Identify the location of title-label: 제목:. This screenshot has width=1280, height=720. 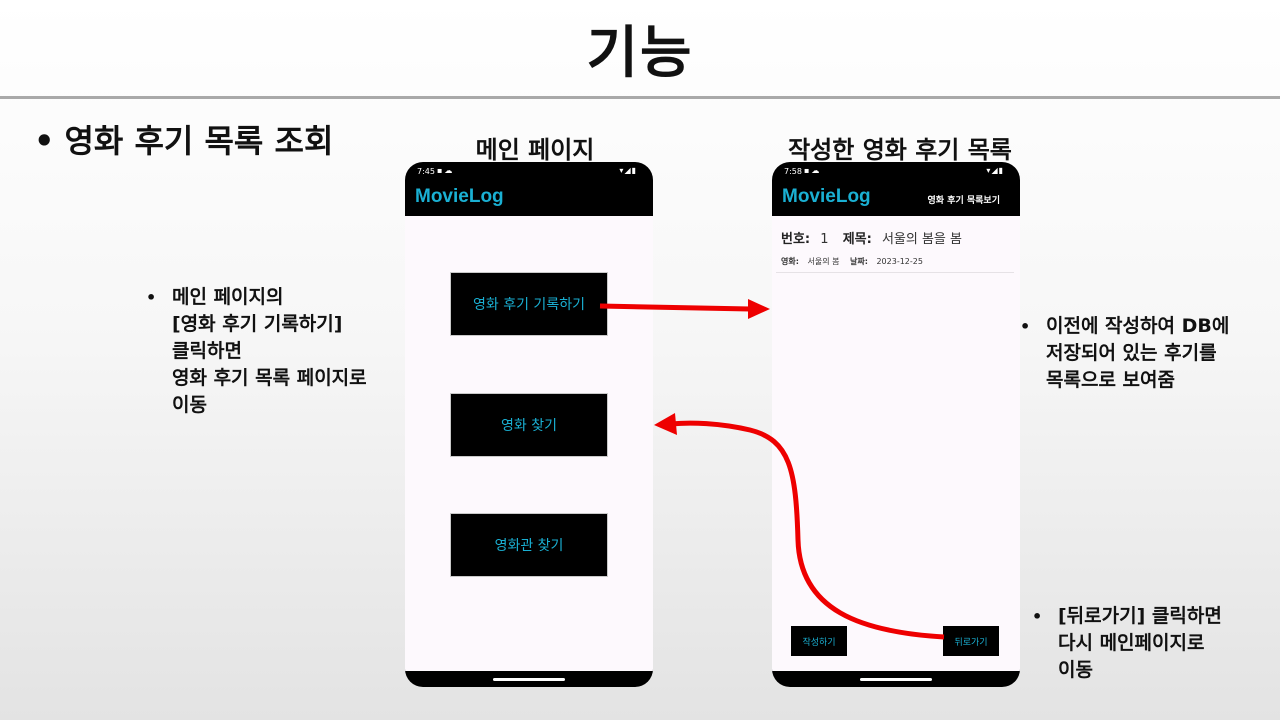
(857, 239).